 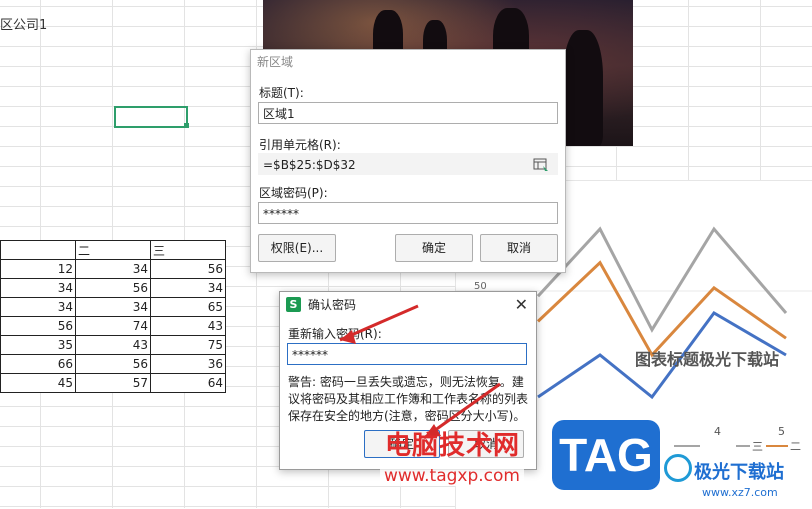 I want to click on watermark-url2: www.xz7.com, so click(x=740, y=492).